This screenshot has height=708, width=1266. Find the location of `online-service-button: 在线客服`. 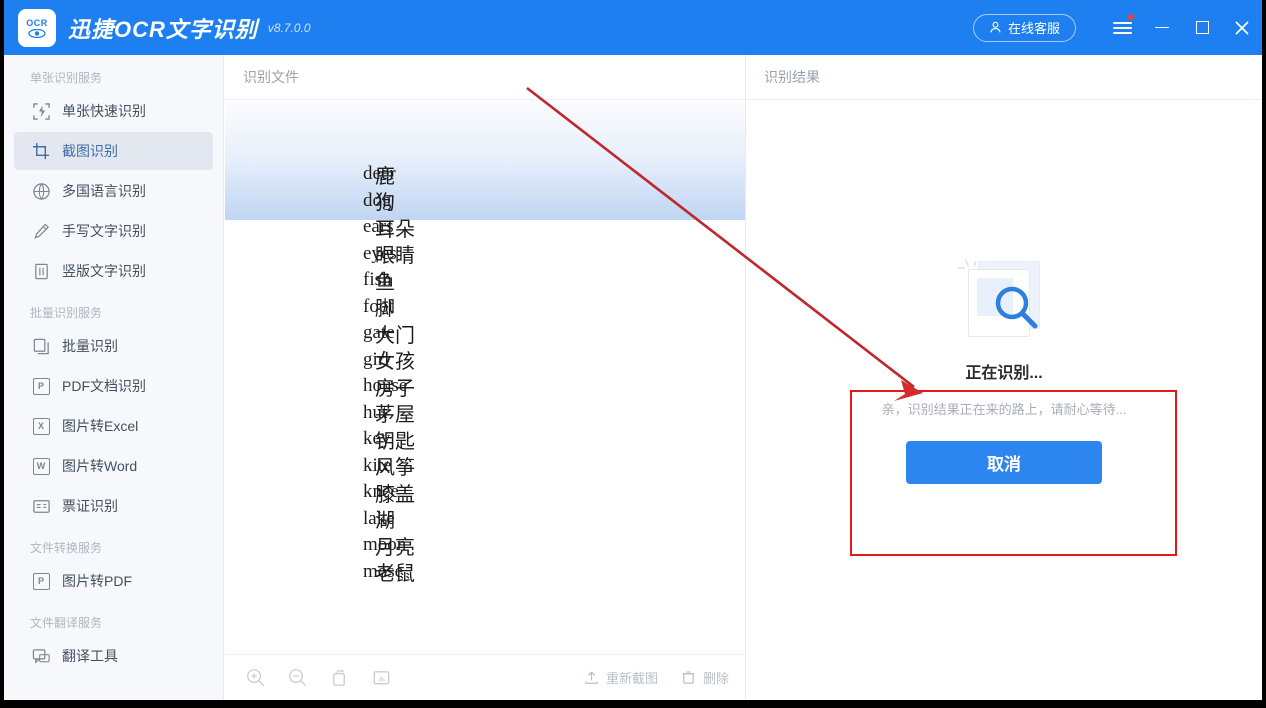

online-service-button: 在线客服 is located at coordinates (1024, 27).